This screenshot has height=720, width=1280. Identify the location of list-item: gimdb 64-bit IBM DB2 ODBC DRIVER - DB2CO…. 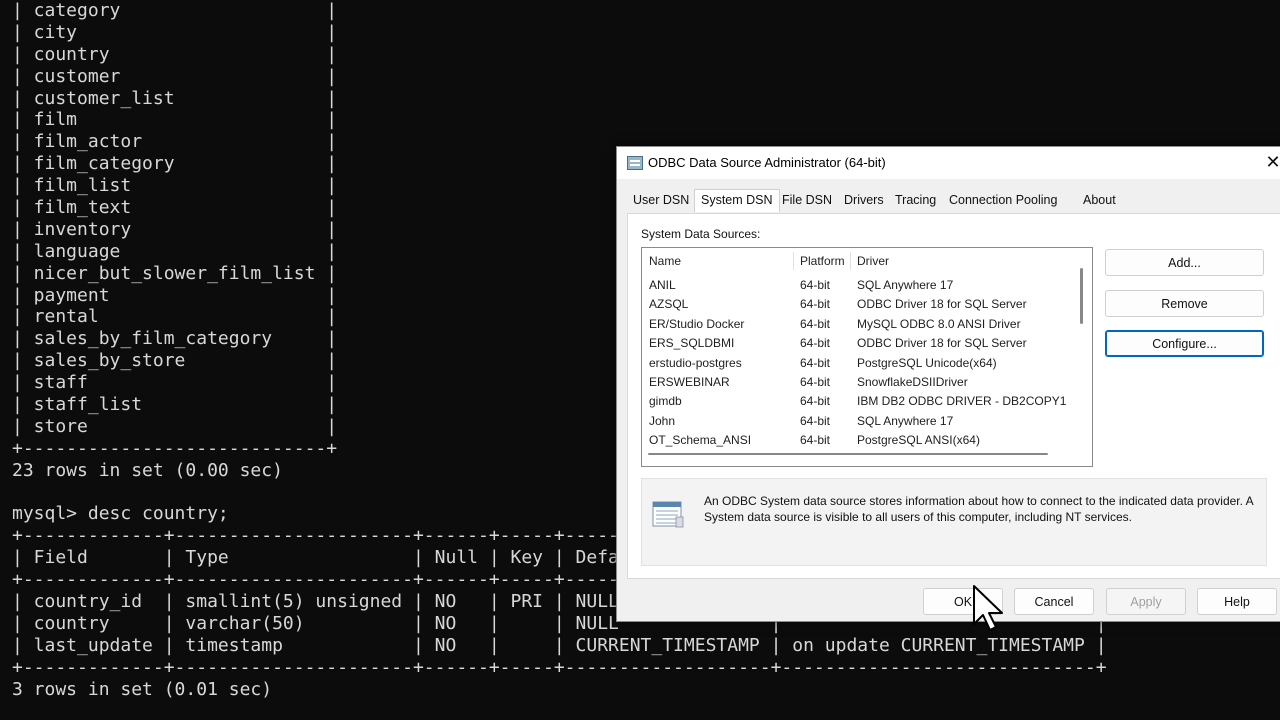
(860, 401).